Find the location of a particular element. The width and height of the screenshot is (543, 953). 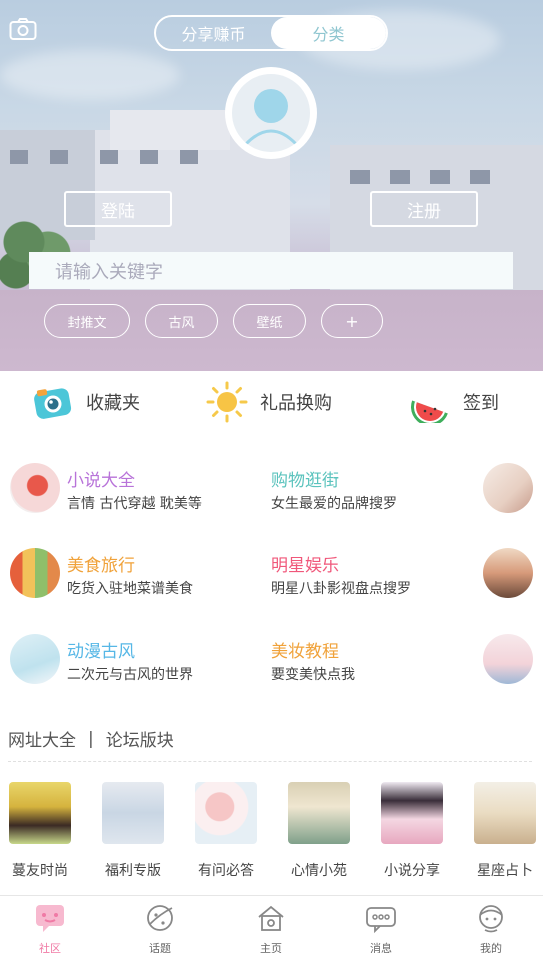

search-placeholder: 请输入关键字 is located at coordinates (109, 272).